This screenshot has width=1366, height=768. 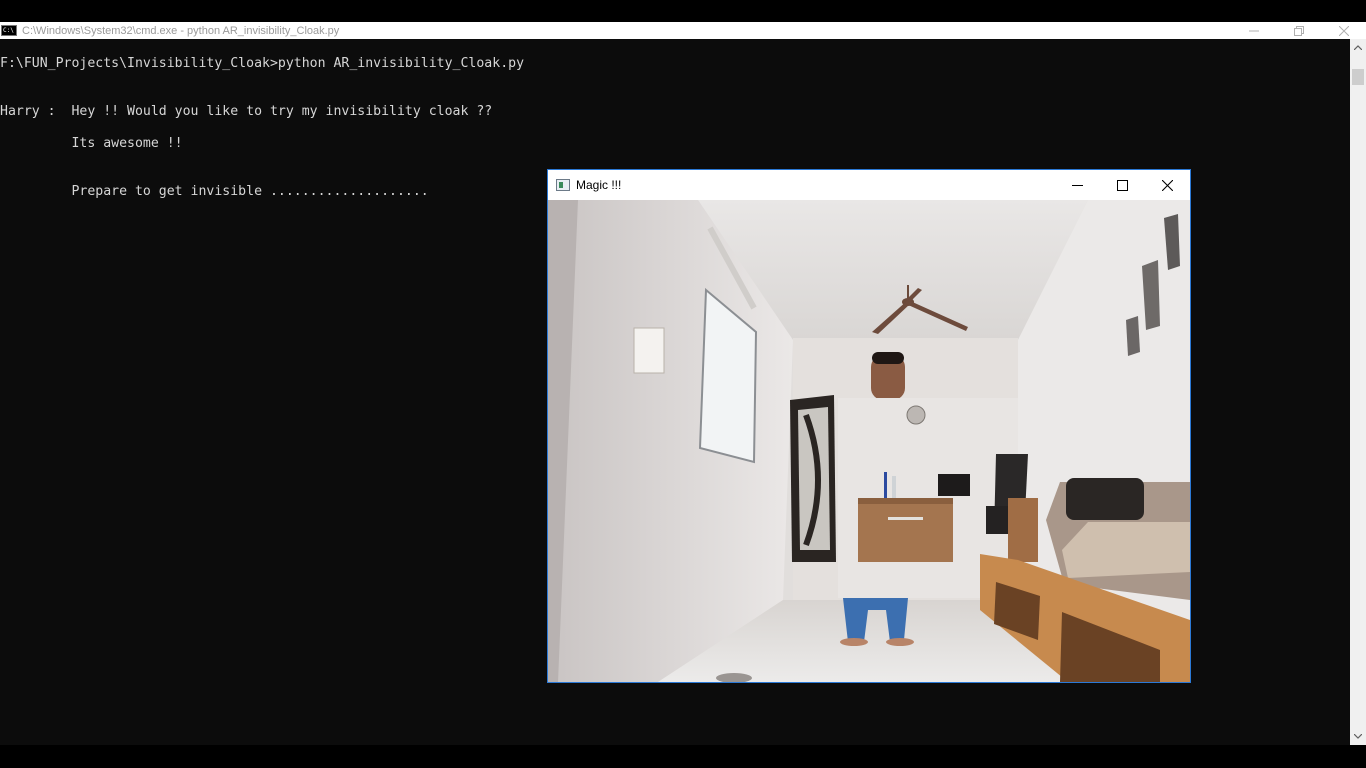 I want to click on console-line-awesome: Its awesome !!, so click(x=91, y=143).